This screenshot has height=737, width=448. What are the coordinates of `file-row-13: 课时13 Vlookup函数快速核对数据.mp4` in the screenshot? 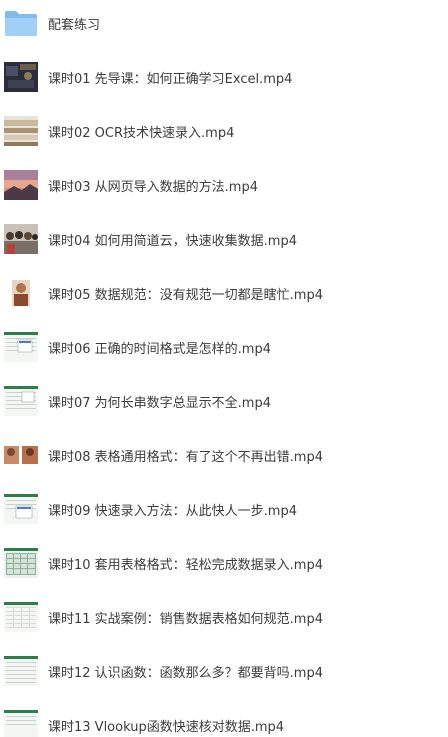 It's located at (224, 717).